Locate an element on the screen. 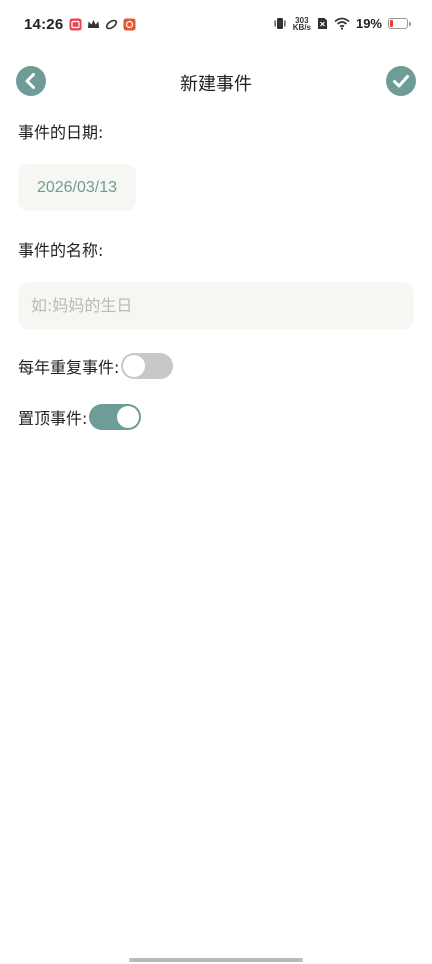  pin-event-toggle is located at coordinates (115, 417).